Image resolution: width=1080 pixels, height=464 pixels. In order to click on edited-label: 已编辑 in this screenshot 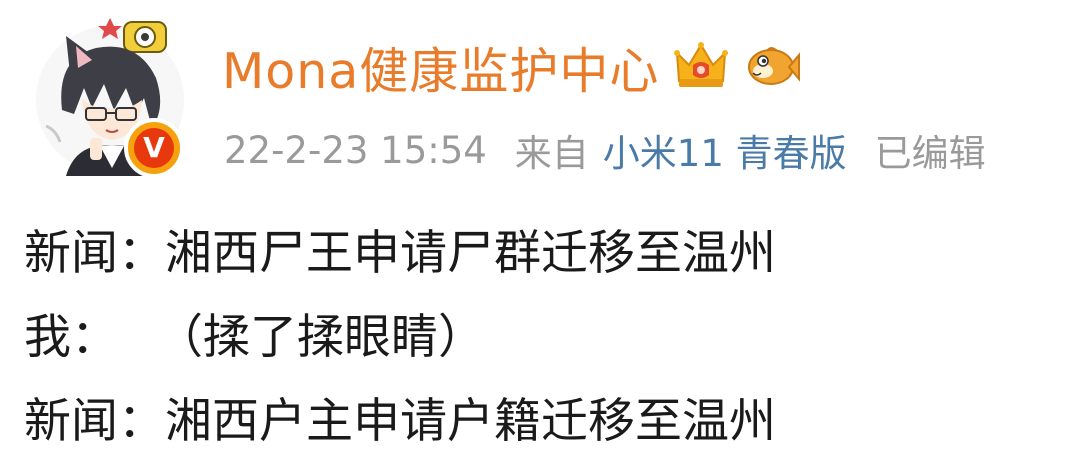, I will do `click(930, 150)`.